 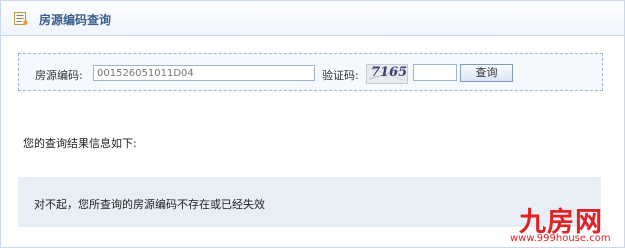 What do you see at coordinates (59, 75) in the screenshot?
I see `house-code-label: 房源编码:` at bounding box center [59, 75].